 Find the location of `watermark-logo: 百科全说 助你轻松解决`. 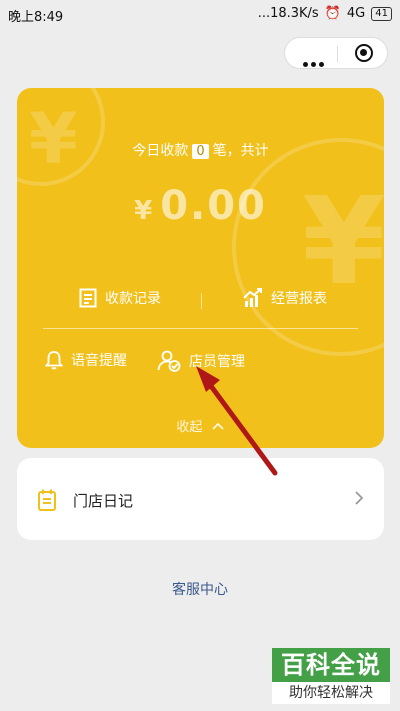

watermark-logo: 百科全说 助你轻松解决 is located at coordinates (331, 676).